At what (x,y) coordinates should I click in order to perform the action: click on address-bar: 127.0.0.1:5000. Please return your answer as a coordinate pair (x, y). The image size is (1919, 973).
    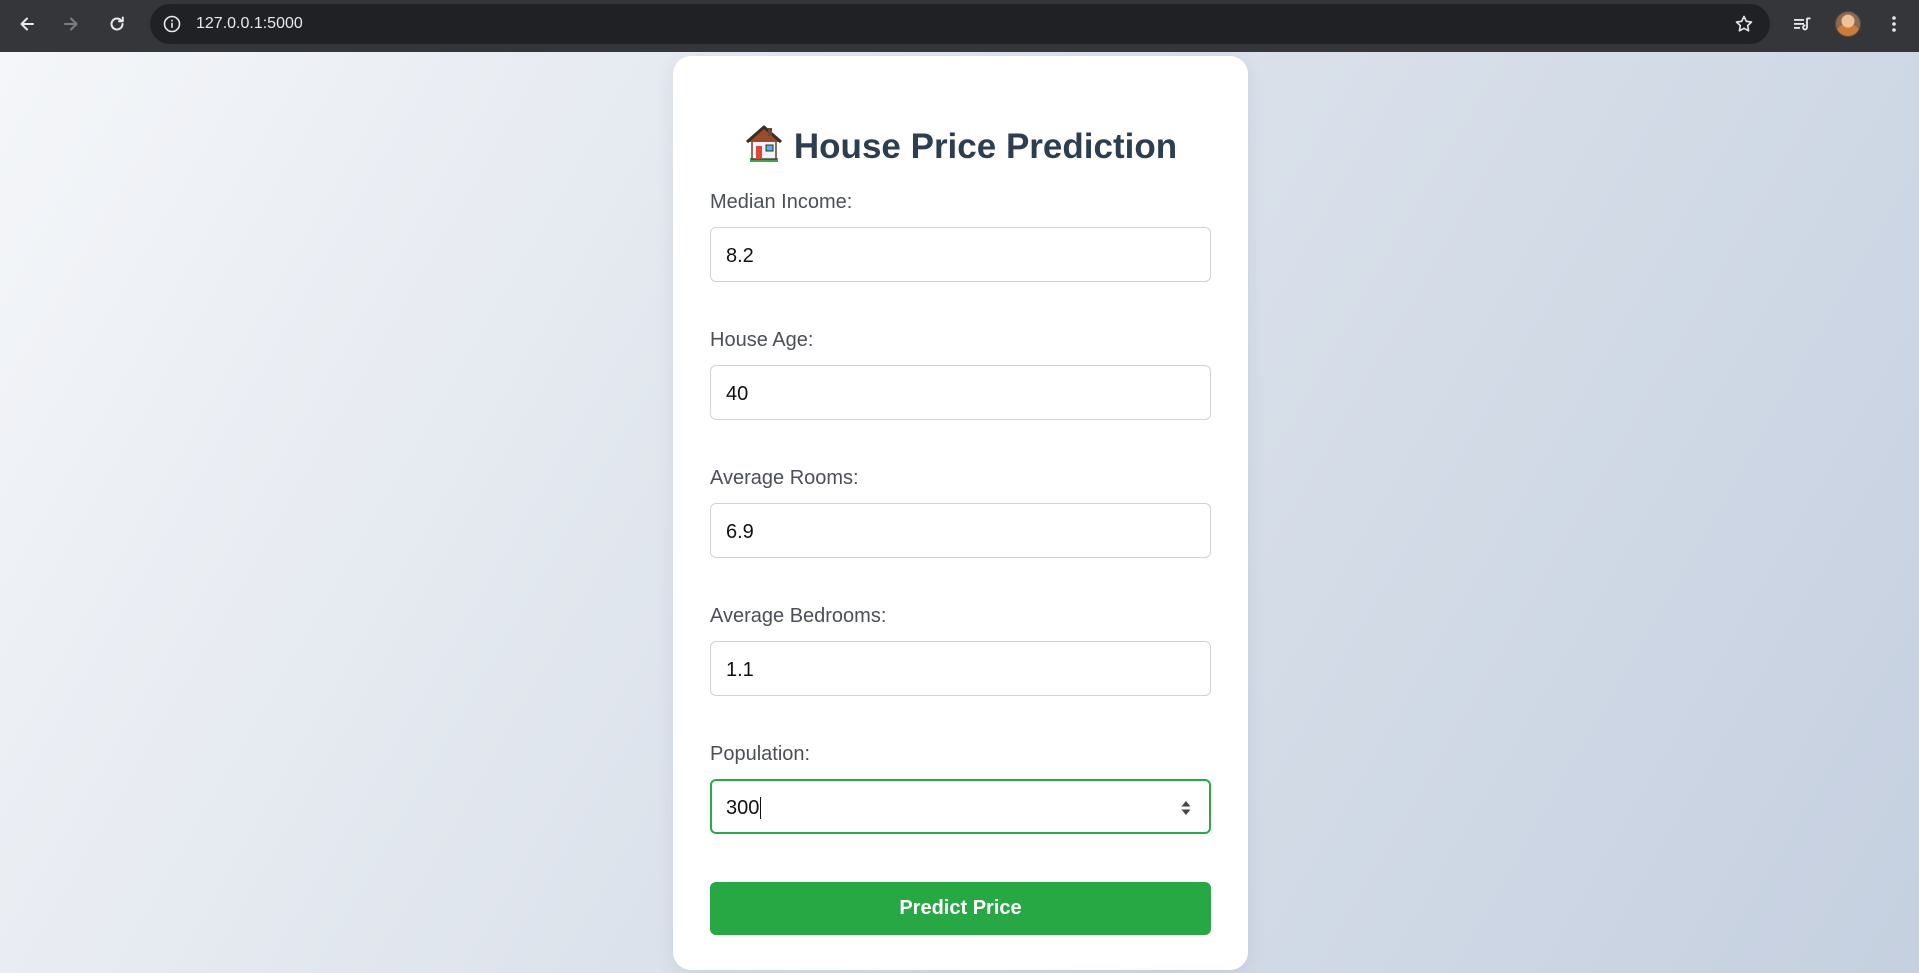
    Looking at the image, I should click on (960, 24).